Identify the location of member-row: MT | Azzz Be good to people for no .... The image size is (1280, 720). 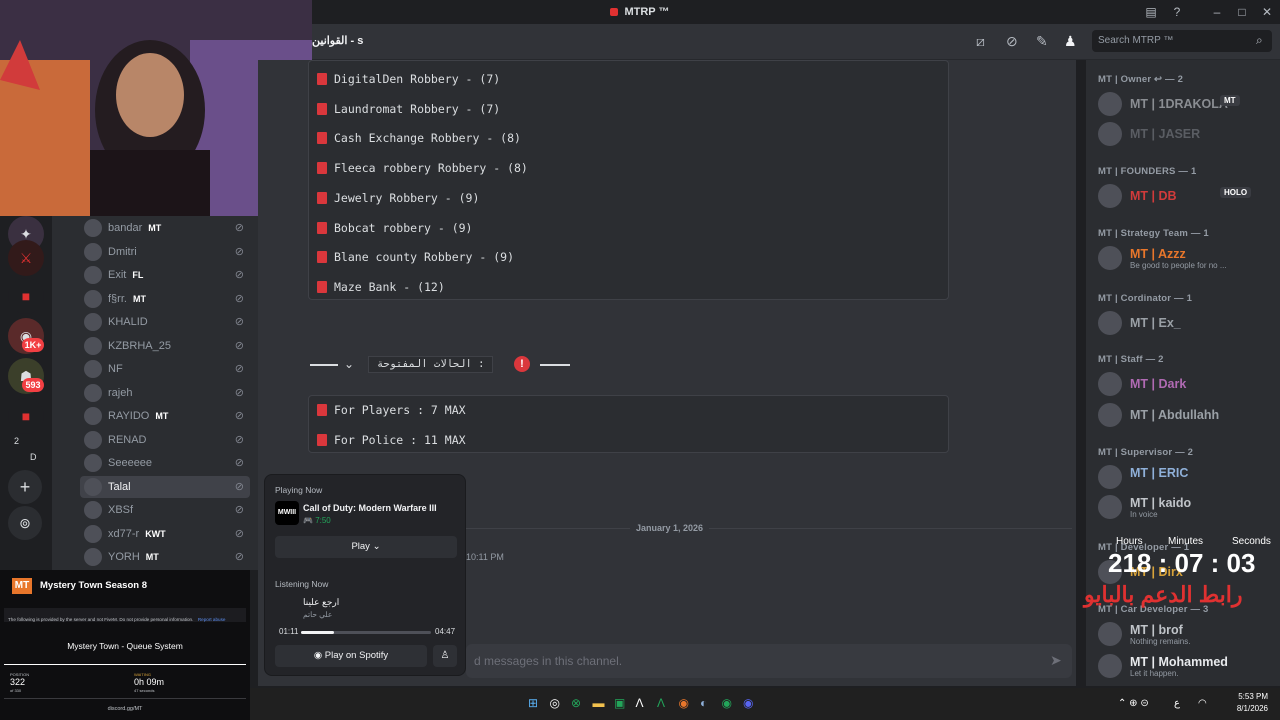
(1185, 258).